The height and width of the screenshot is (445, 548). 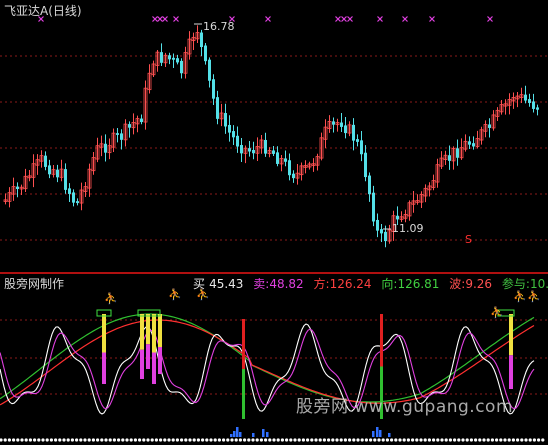 I want to click on high-price-label: 16.78, so click(x=219, y=26).